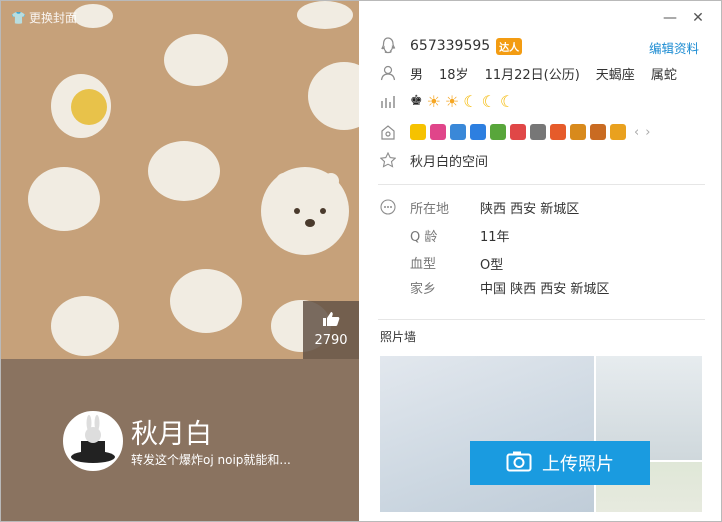  I want to click on more-icon, so click(388, 207).